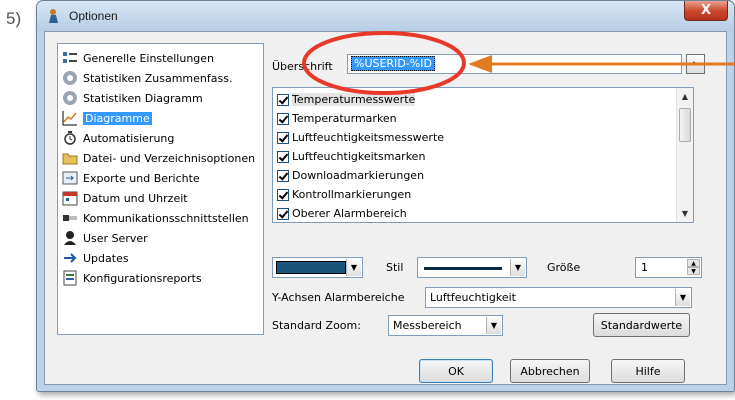  Describe the element at coordinates (70, 258) in the screenshot. I see `arrow-right-icon` at that location.